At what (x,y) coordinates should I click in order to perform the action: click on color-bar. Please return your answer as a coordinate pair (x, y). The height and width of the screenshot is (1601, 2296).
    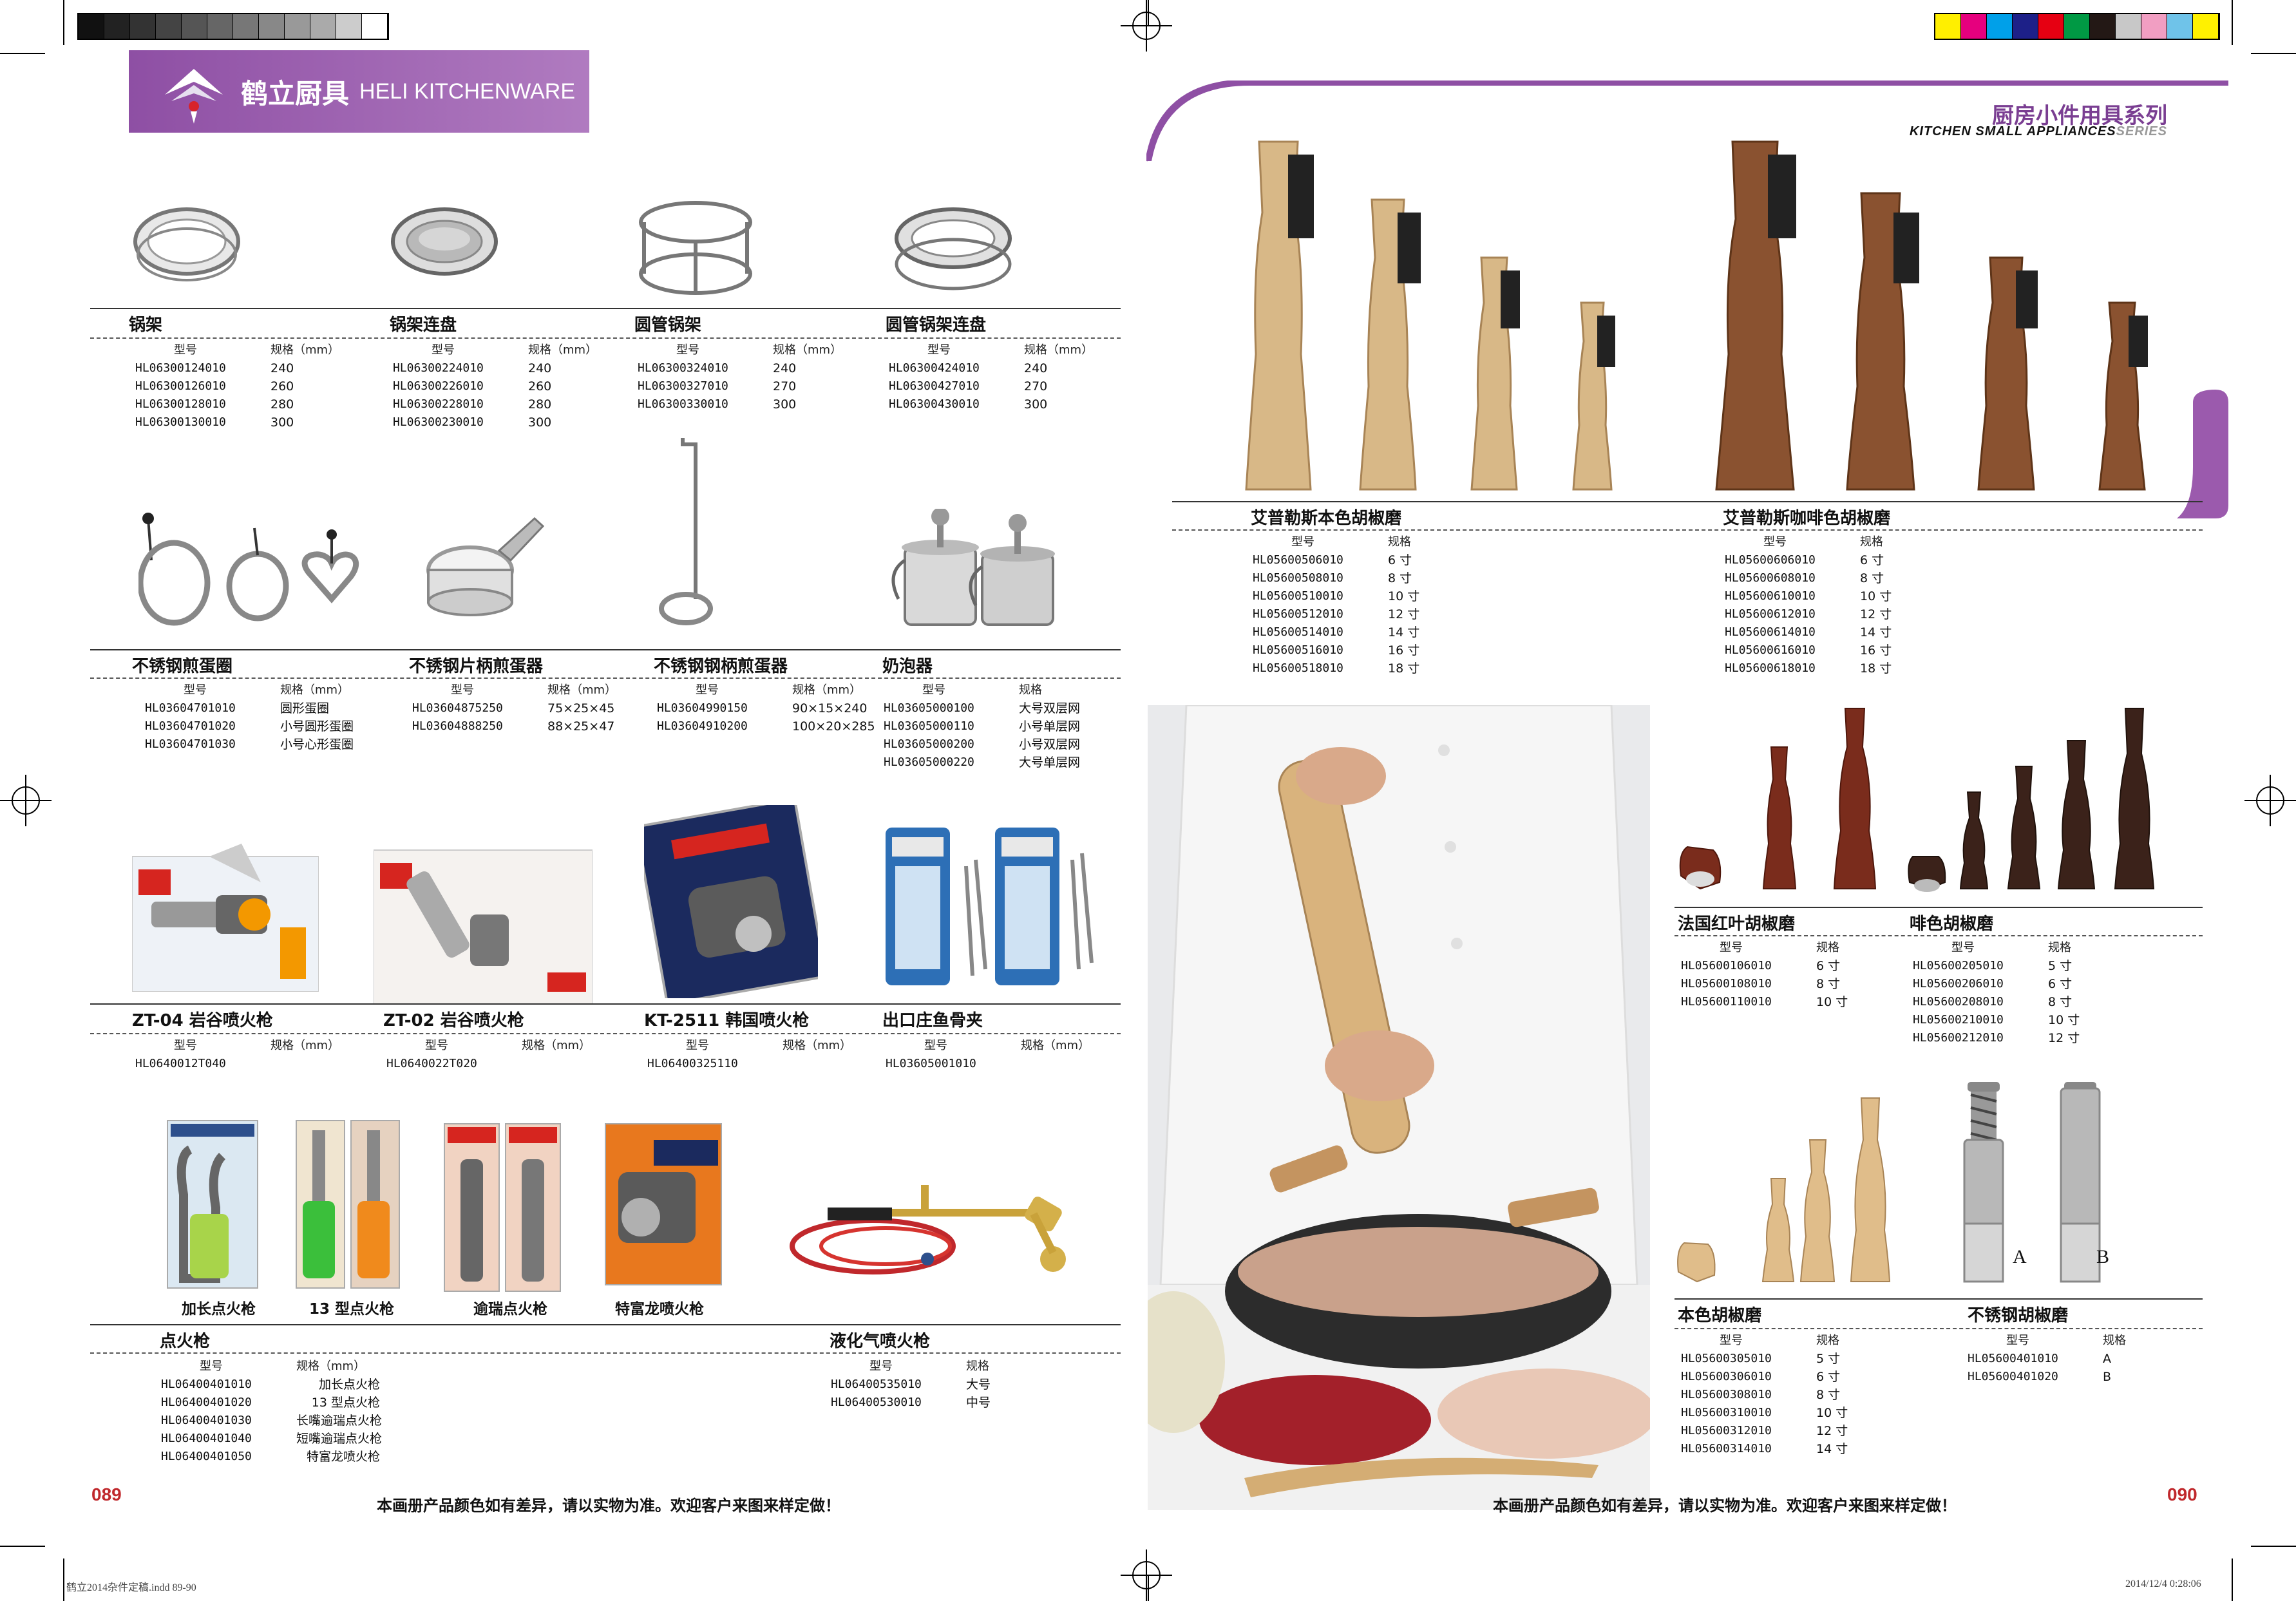
    Looking at the image, I should click on (2077, 27).